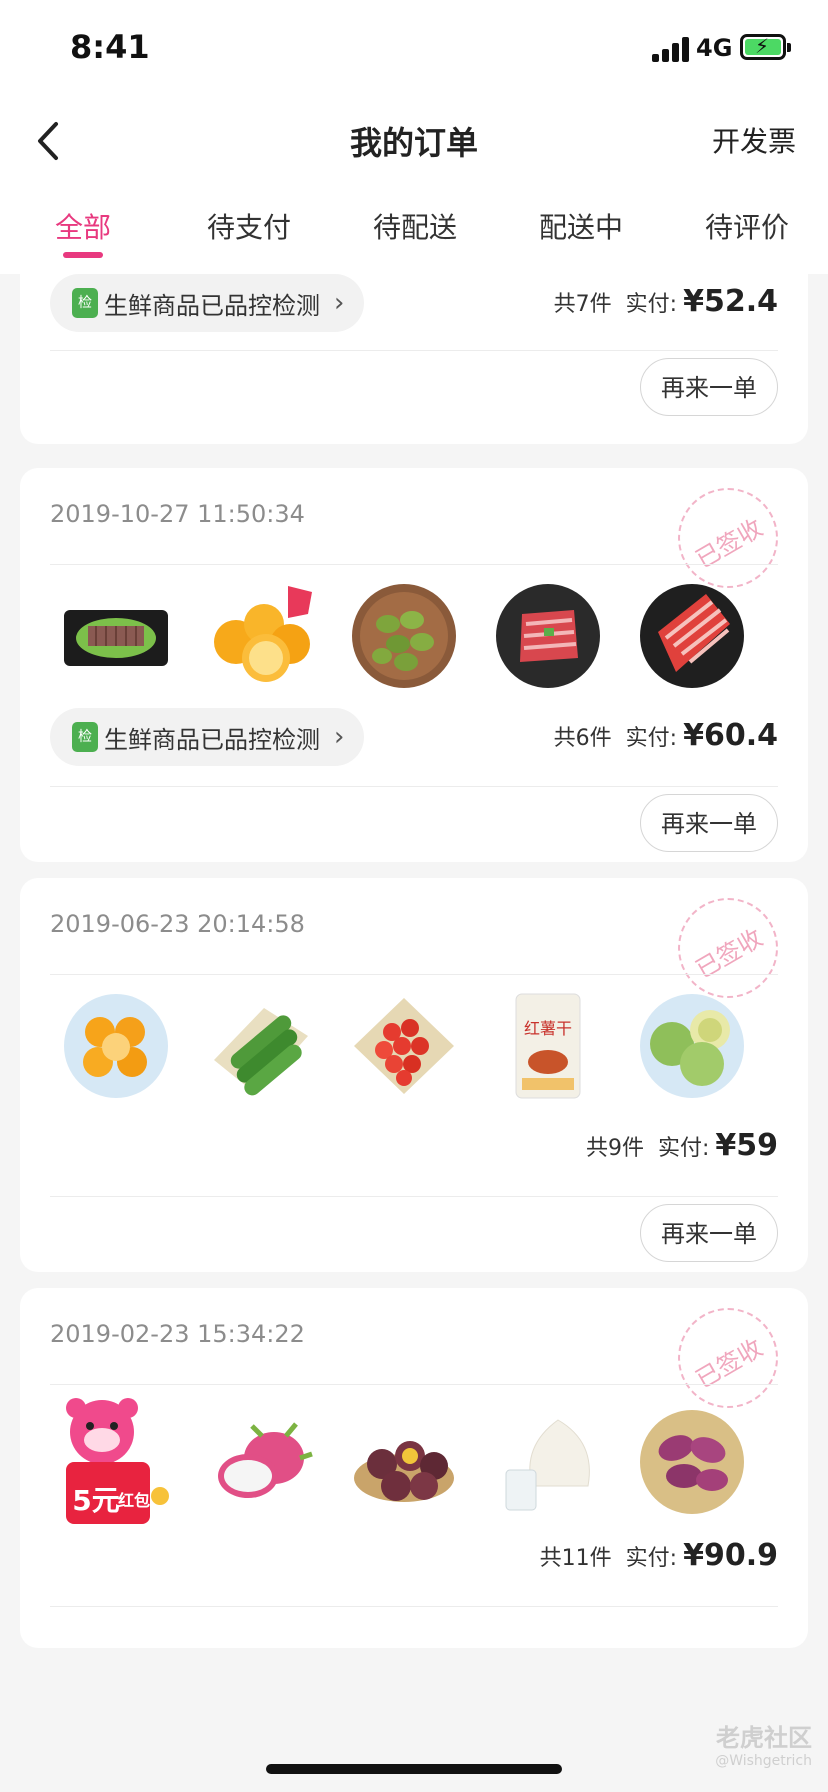  Describe the element at coordinates (746, 1145) in the screenshot. I see `paid-amount: ¥59` at that location.